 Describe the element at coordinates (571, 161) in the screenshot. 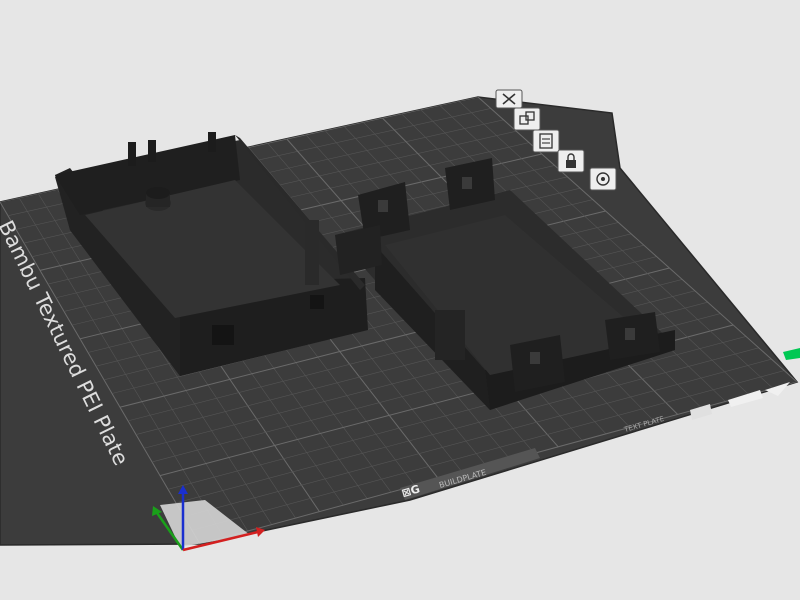

I see `plate-lock-button` at that location.